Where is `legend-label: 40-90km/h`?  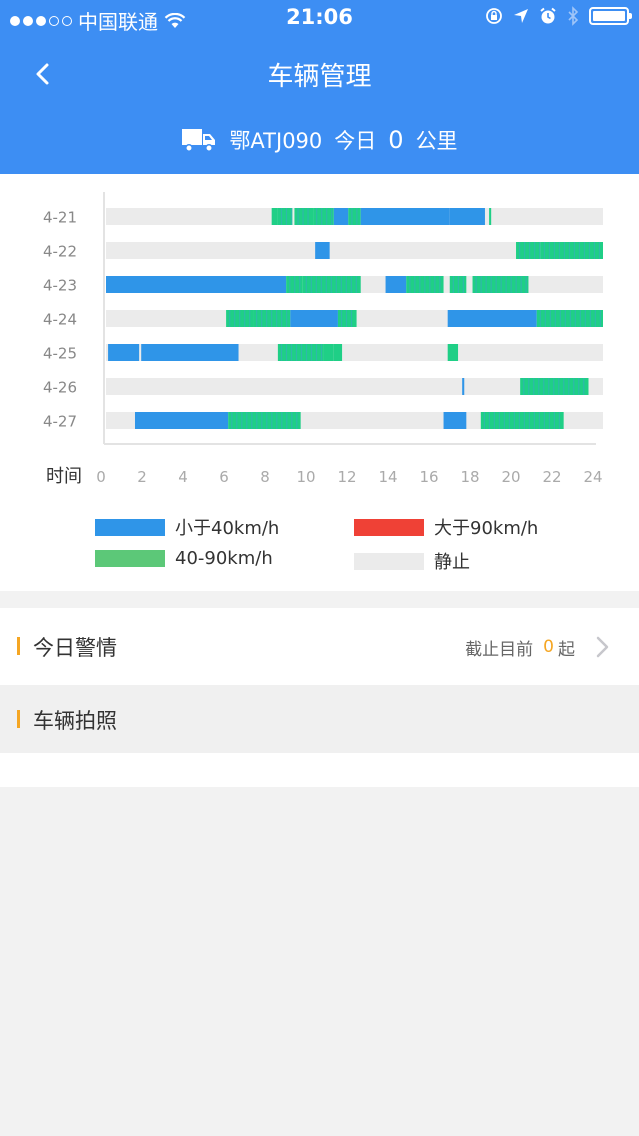 legend-label: 40-90km/h is located at coordinates (224, 558).